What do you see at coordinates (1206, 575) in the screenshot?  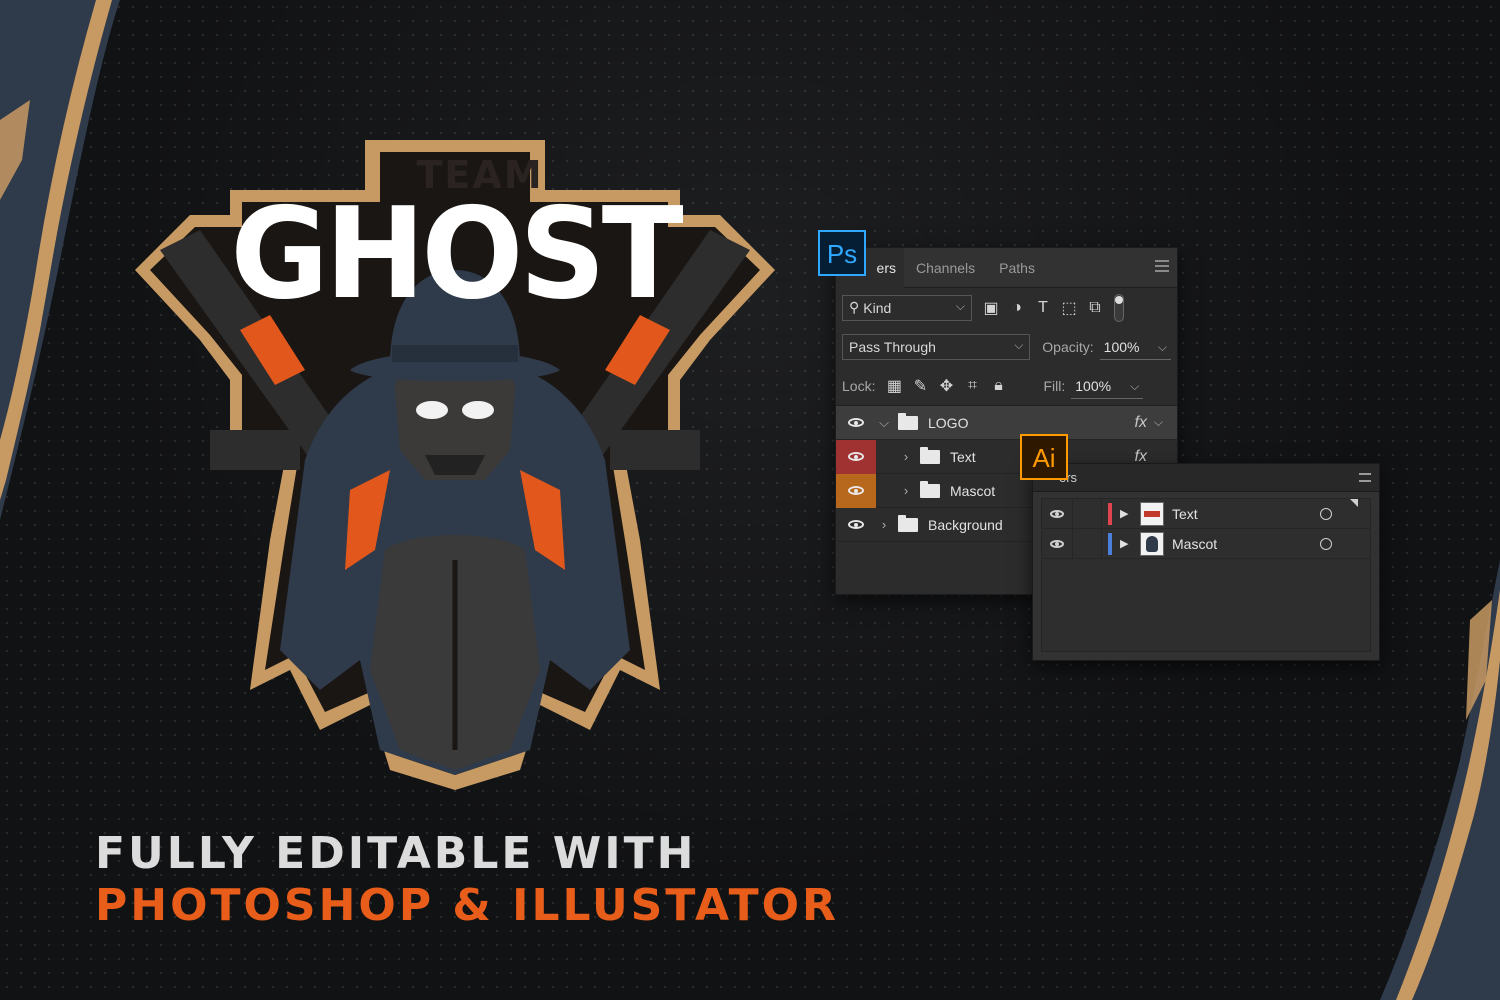 I see `ai-layer-list: ▶ Text ▶ Mascot` at bounding box center [1206, 575].